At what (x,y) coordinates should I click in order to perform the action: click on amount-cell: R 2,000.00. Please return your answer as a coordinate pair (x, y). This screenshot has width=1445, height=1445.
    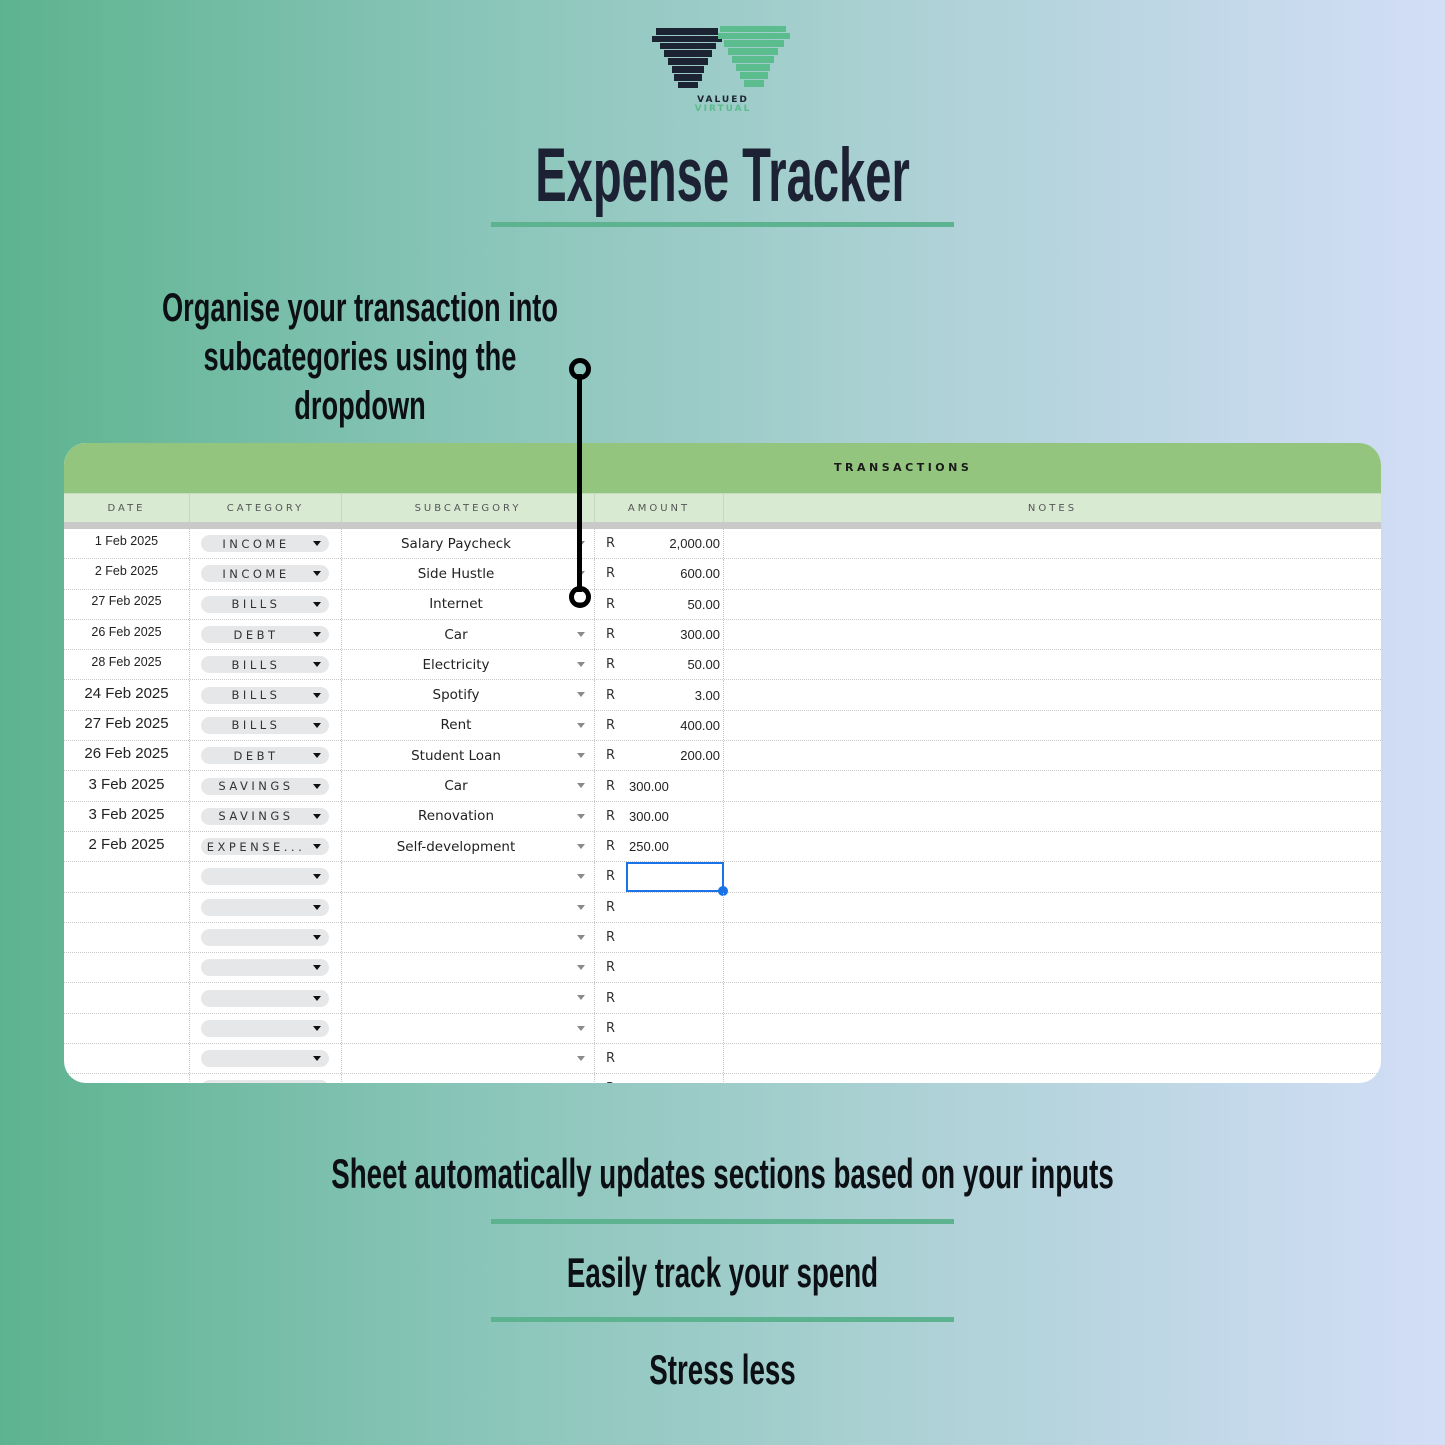
    Looking at the image, I should click on (659, 544).